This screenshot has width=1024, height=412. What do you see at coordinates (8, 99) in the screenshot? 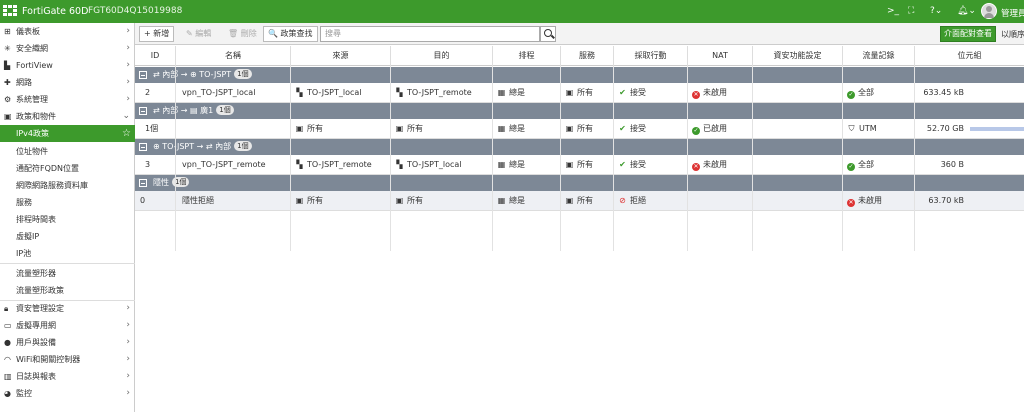
I see `system-icon: ⚙` at bounding box center [8, 99].